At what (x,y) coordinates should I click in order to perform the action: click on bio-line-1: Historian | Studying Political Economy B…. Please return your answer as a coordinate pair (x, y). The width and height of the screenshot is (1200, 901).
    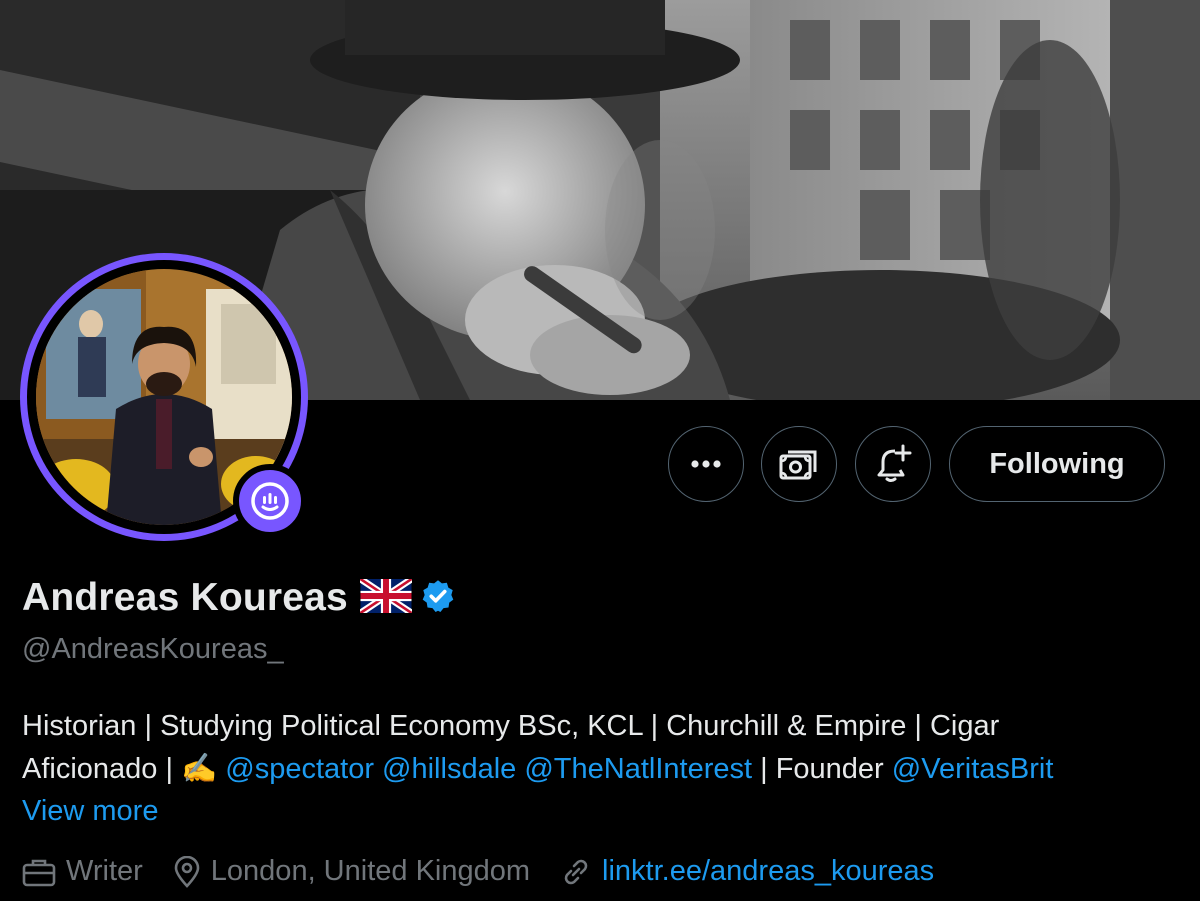
    Looking at the image, I should click on (511, 726).